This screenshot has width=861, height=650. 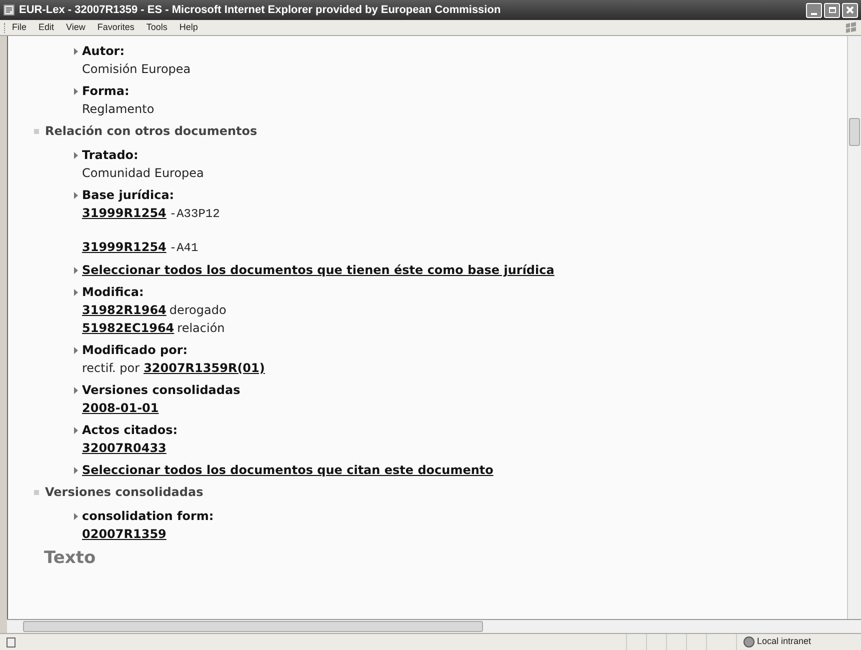 What do you see at coordinates (76, 27) in the screenshot?
I see `menu-item: View` at bounding box center [76, 27].